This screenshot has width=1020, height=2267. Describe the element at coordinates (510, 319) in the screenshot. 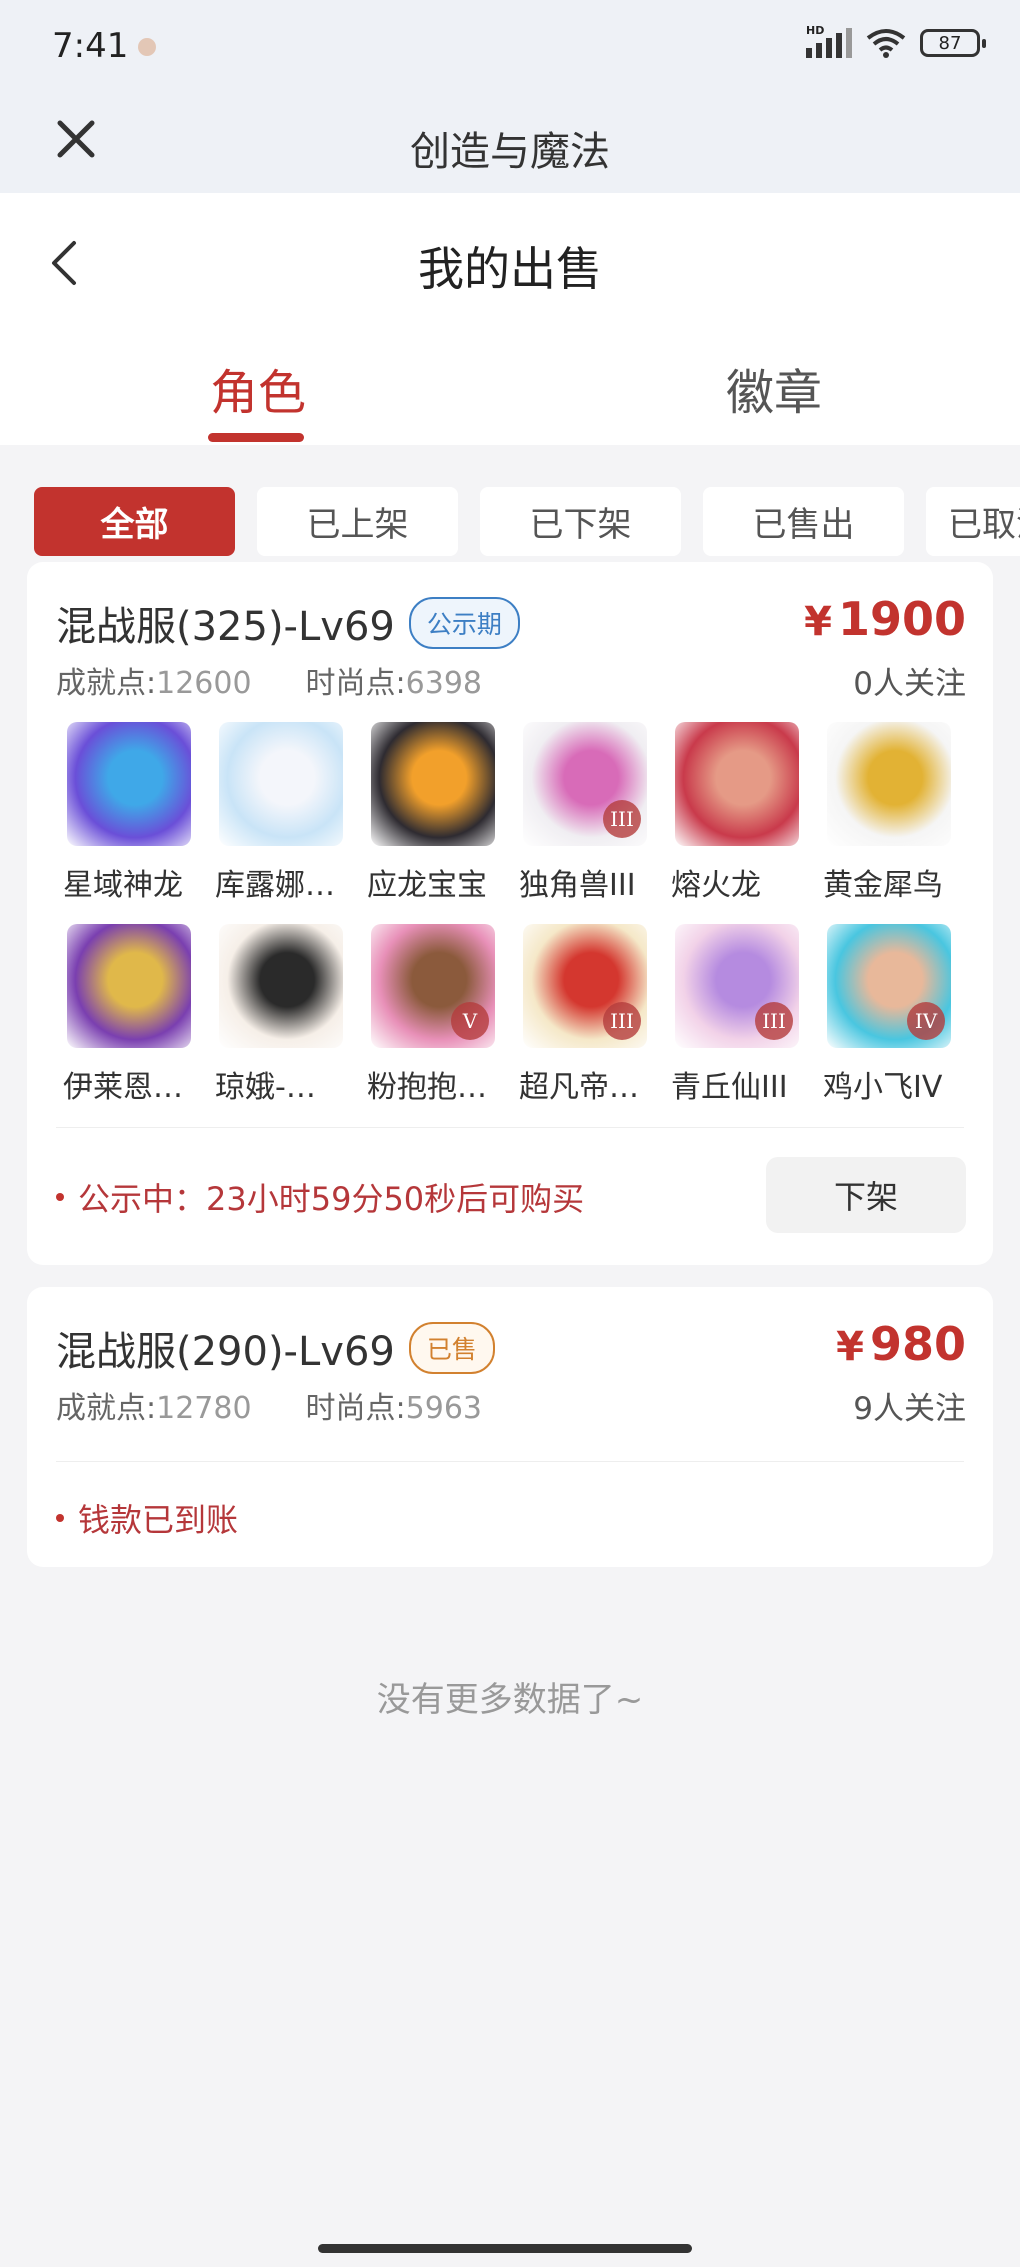

I see `page-header: 我的出售 角色 徽章` at that location.